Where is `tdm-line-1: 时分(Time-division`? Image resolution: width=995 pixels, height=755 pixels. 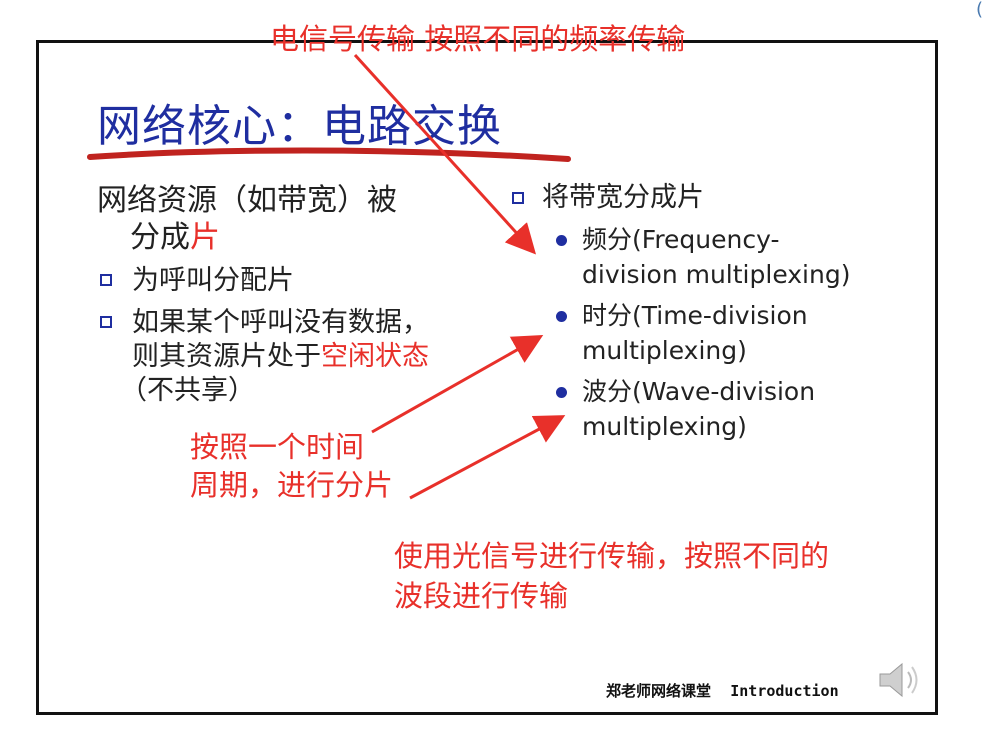 tdm-line-1: 时分(Time-division is located at coordinates (695, 315).